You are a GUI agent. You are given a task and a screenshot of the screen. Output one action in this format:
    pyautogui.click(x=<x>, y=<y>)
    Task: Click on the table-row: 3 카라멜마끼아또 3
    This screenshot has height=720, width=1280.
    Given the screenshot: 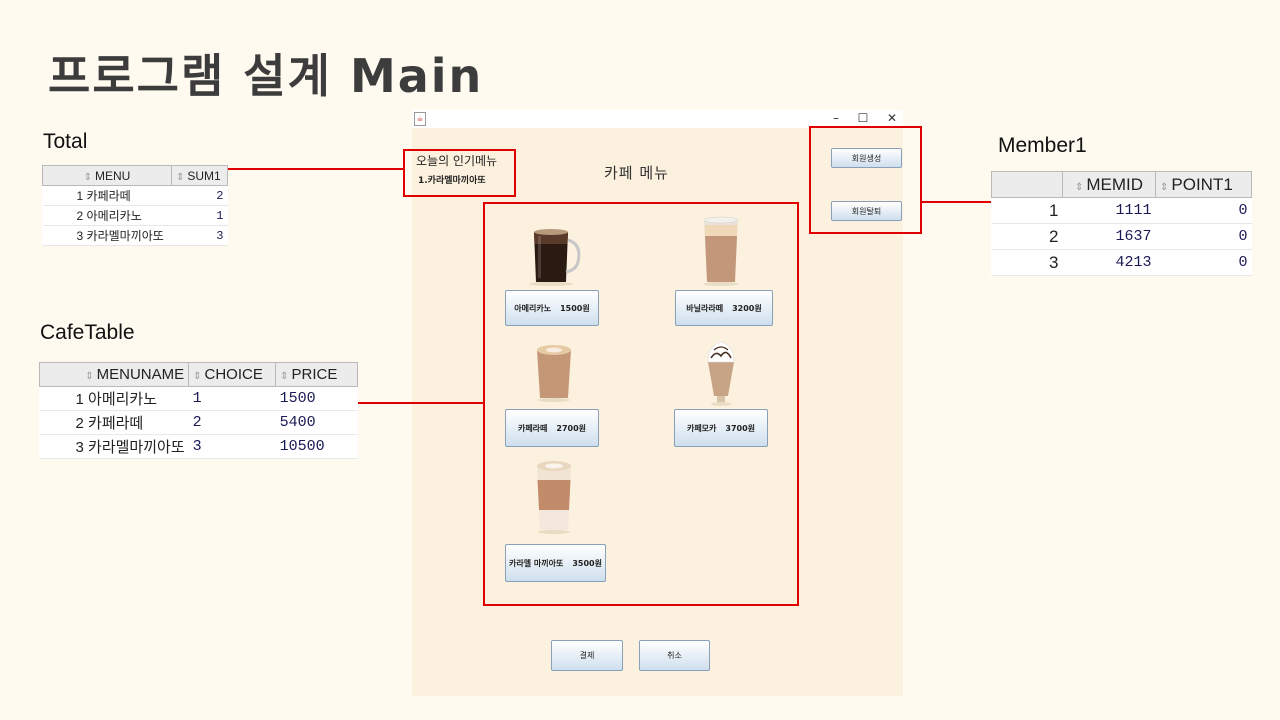 What is the action you would take?
    pyautogui.click(x=135, y=235)
    